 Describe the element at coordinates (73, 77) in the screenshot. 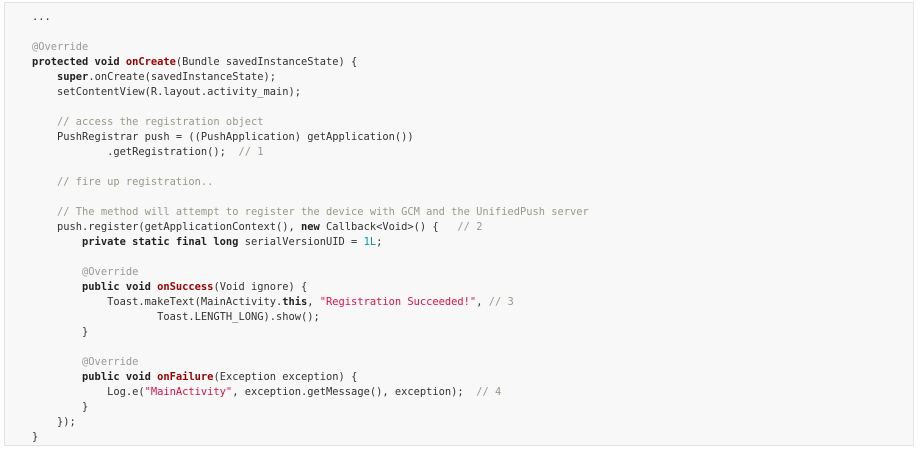

I see `code-keyword: super` at that location.